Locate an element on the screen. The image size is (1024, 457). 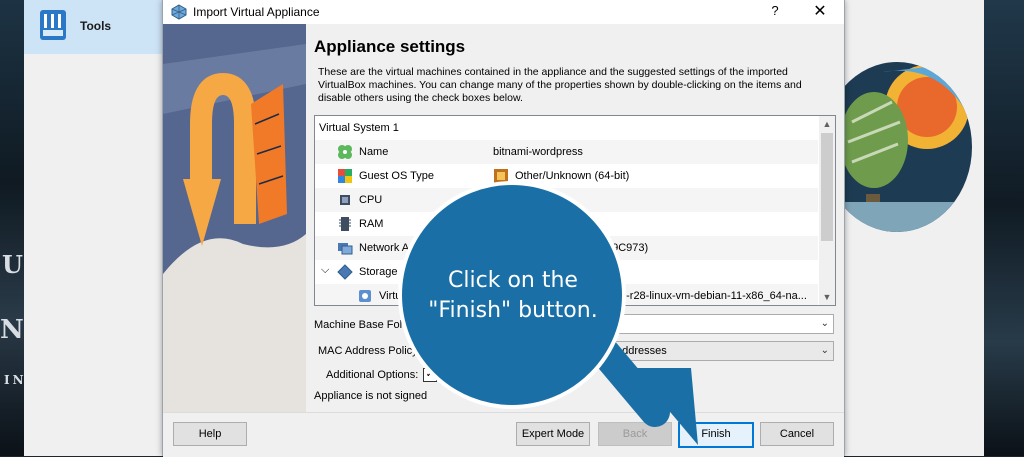
tree-row-network: Network Ad 79C973) is located at coordinates (566, 248).